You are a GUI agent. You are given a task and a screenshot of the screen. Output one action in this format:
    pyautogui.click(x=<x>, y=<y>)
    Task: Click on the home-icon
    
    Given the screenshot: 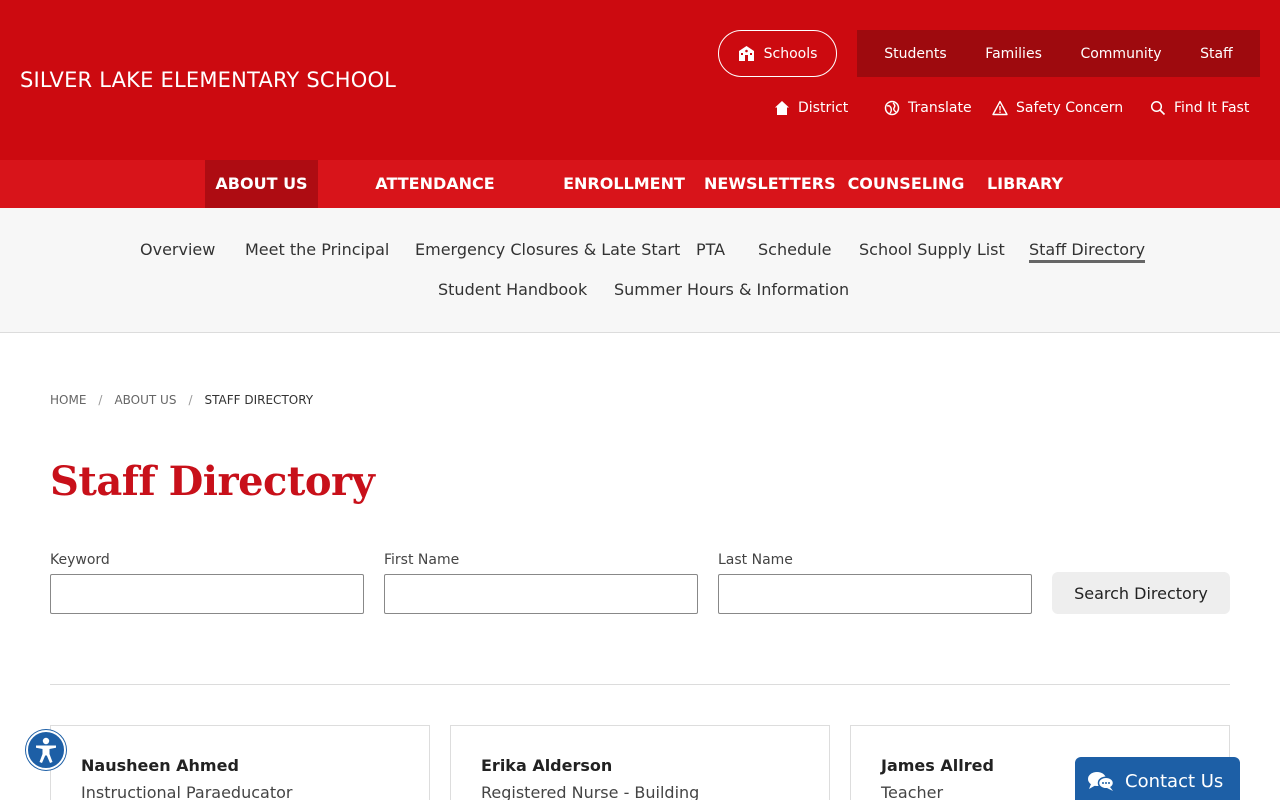 What is the action you would take?
    pyautogui.click(x=782, y=108)
    